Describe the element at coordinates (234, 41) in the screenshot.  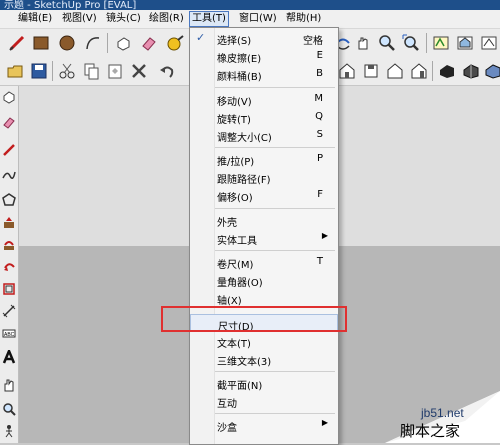
I see `menu-item-label: 选择(S)` at that location.